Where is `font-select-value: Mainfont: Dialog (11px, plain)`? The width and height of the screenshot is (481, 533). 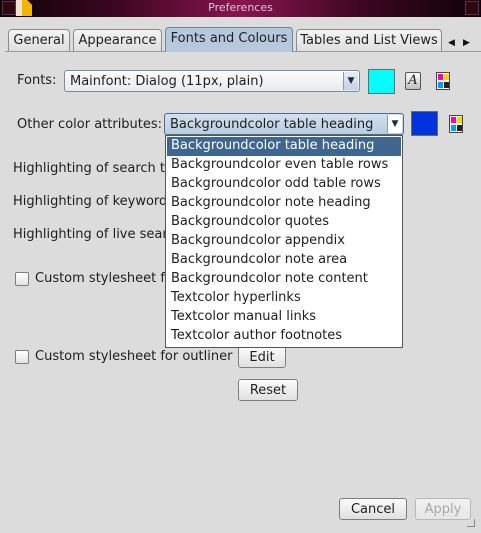 font-select-value: Mainfont: Dialog (11px, plain) is located at coordinates (167, 81).